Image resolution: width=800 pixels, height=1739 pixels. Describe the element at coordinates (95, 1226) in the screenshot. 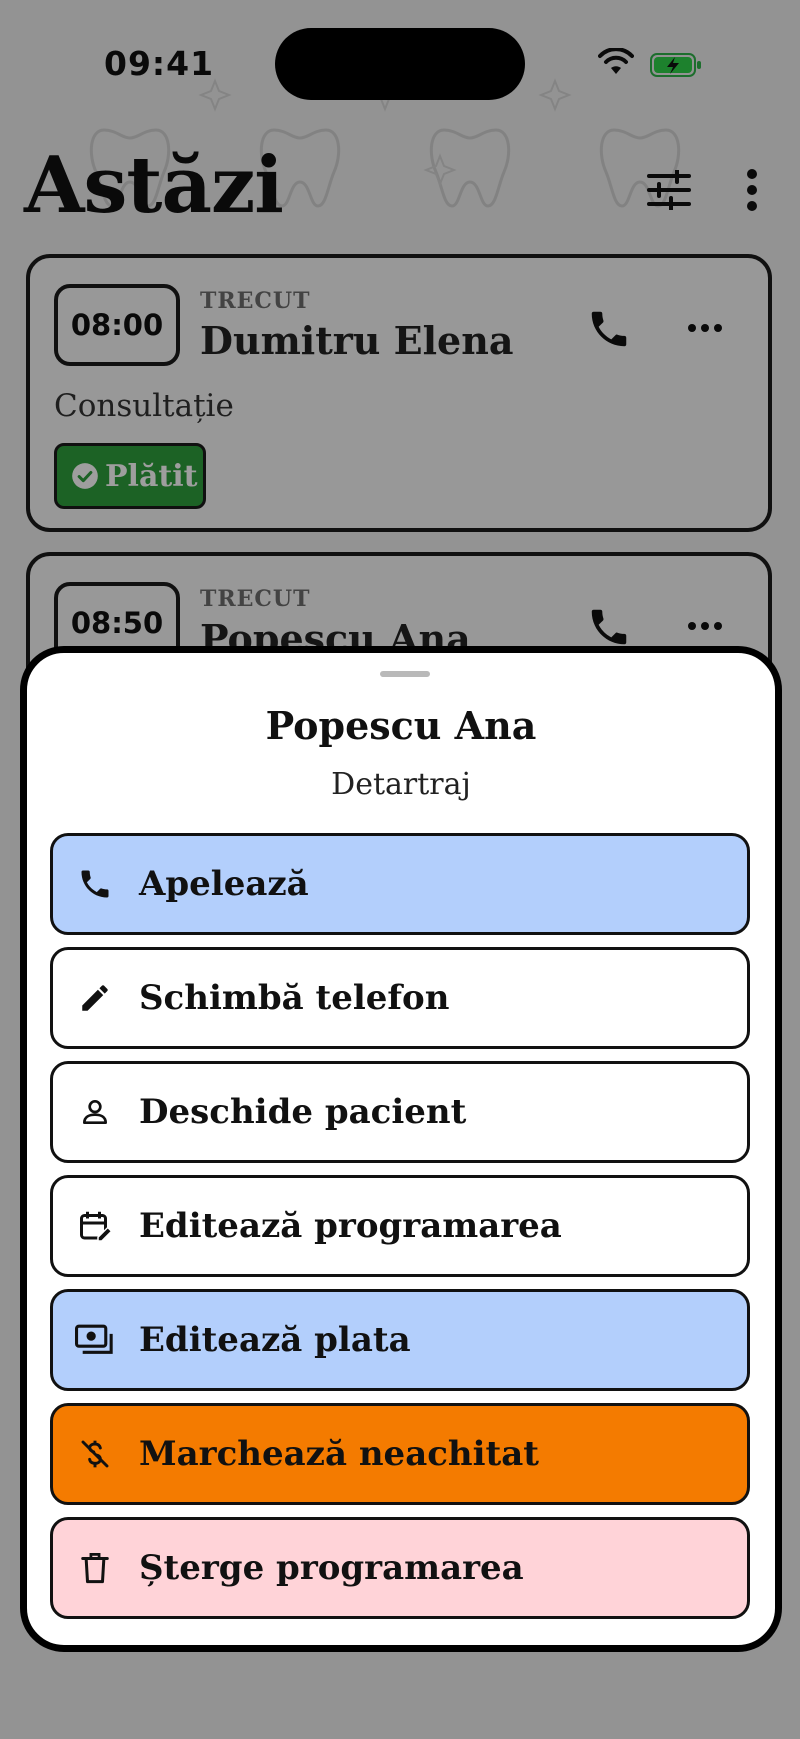

I see `calendar-edit-icon` at that location.